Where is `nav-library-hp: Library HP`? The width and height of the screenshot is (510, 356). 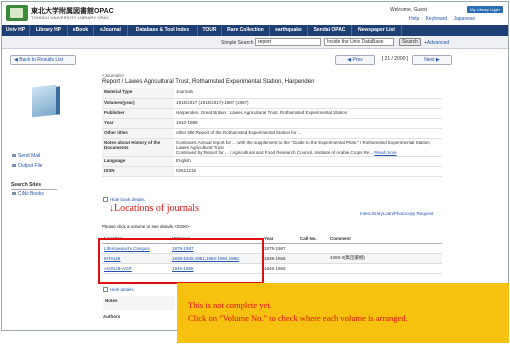
nav-library-hp: Library HP is located at coordinates (49, 30).